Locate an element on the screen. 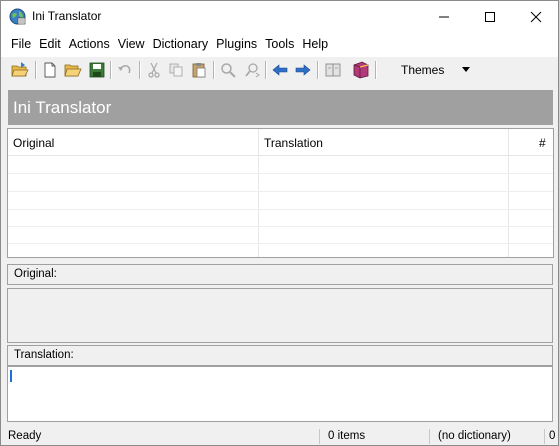 This screenshot has width=559, height=446. open-folder-icon is located at coordinates (73, 70).